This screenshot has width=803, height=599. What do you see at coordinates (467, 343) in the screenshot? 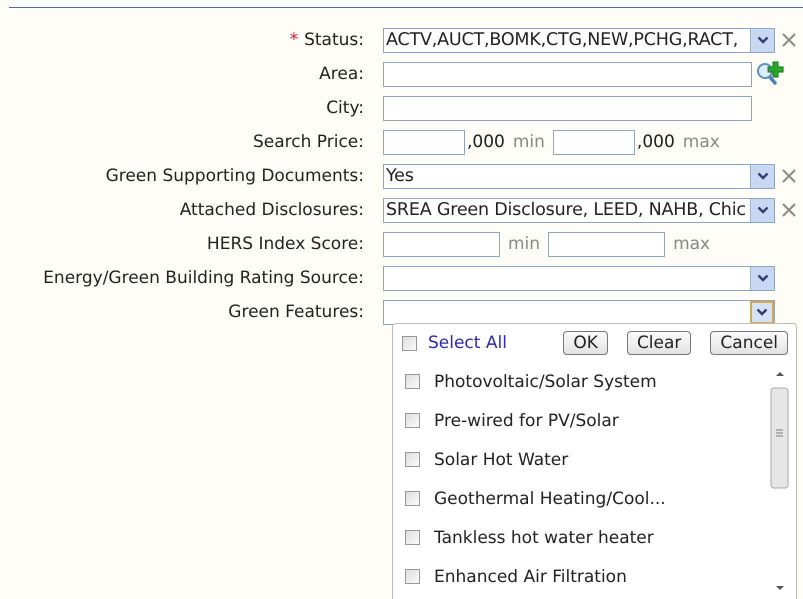
I see `select-all-link: Select All` at bounding box center [467, 343].